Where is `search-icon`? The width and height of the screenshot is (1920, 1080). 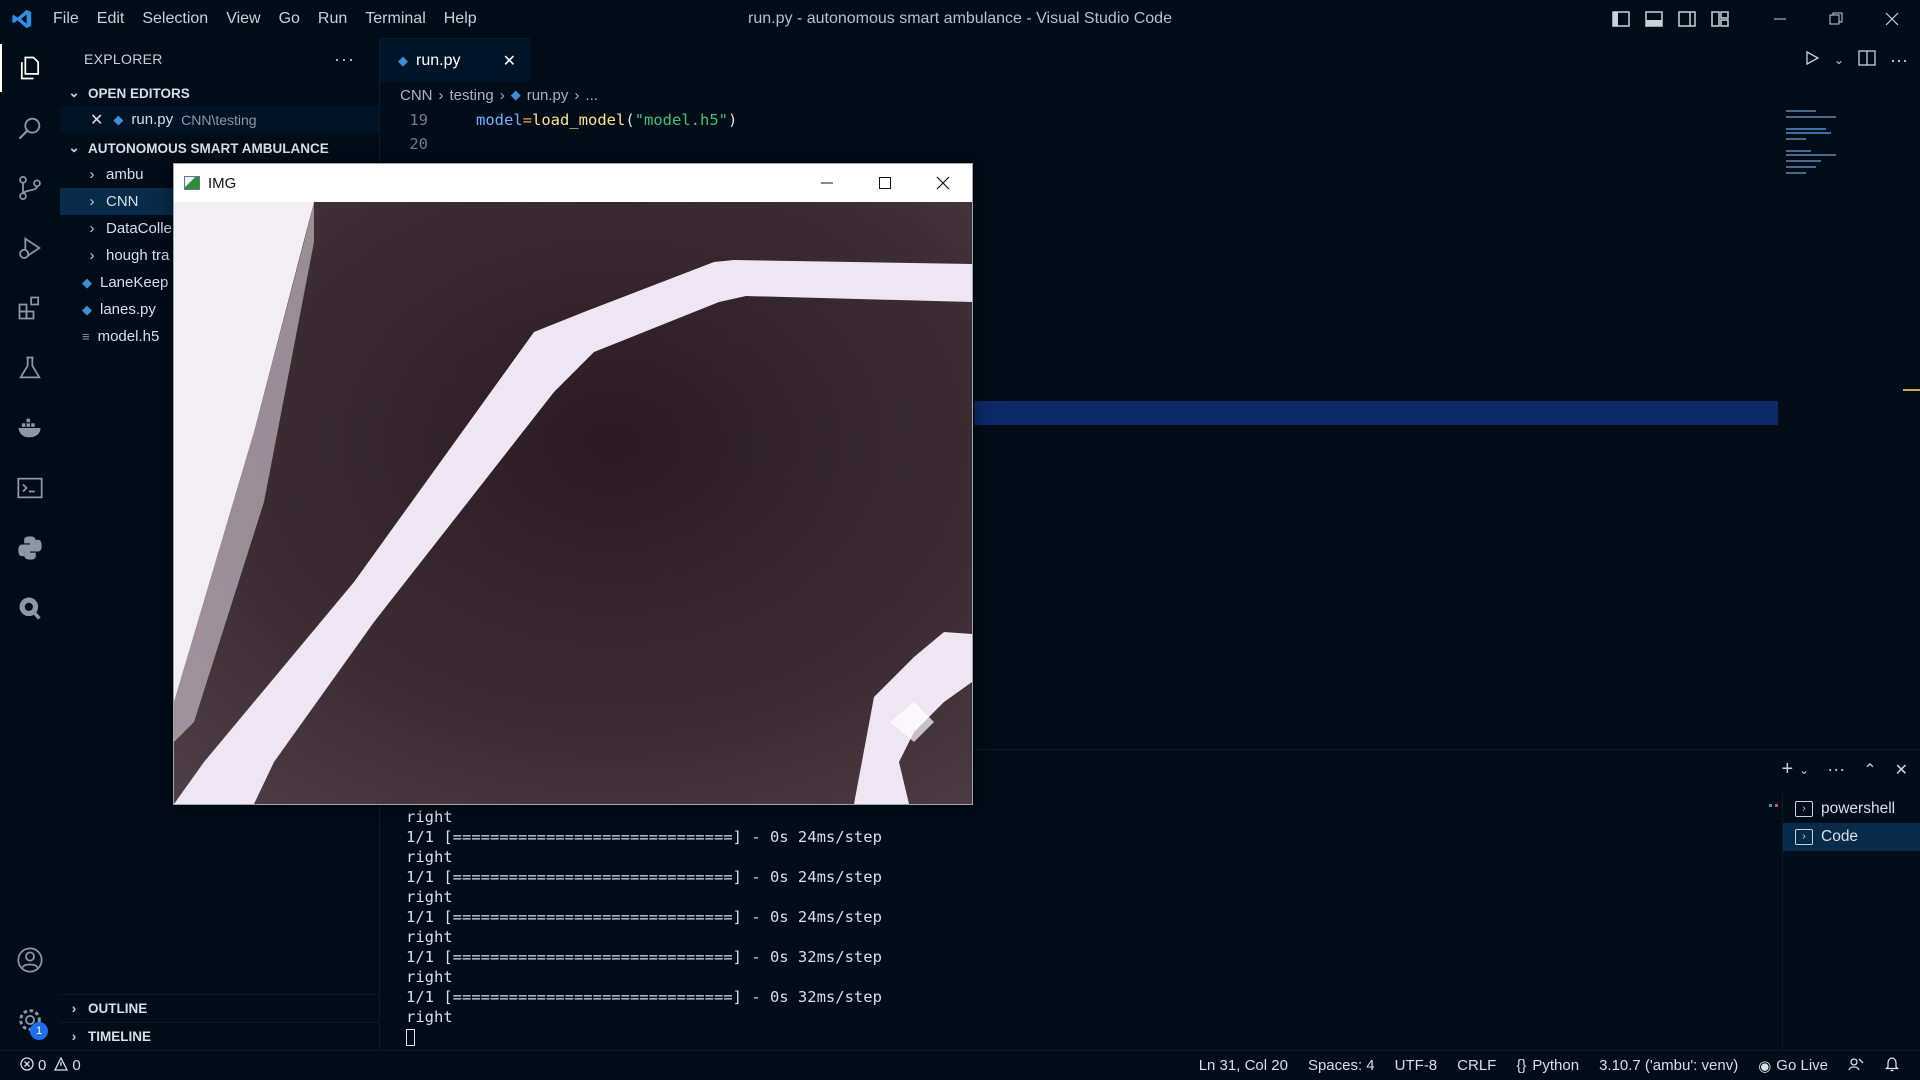
search-icon is located at coordinates (30, 128).